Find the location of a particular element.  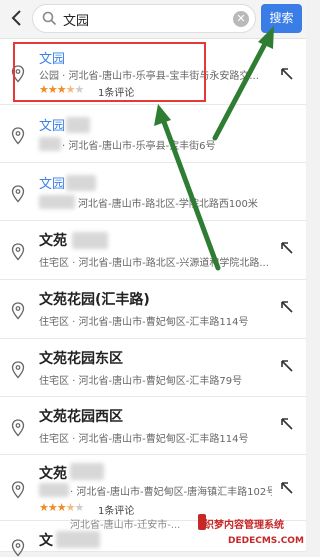

watermark: 织梦内容管理系统 DEDECMS.COM is located at coordinates (252, 533).